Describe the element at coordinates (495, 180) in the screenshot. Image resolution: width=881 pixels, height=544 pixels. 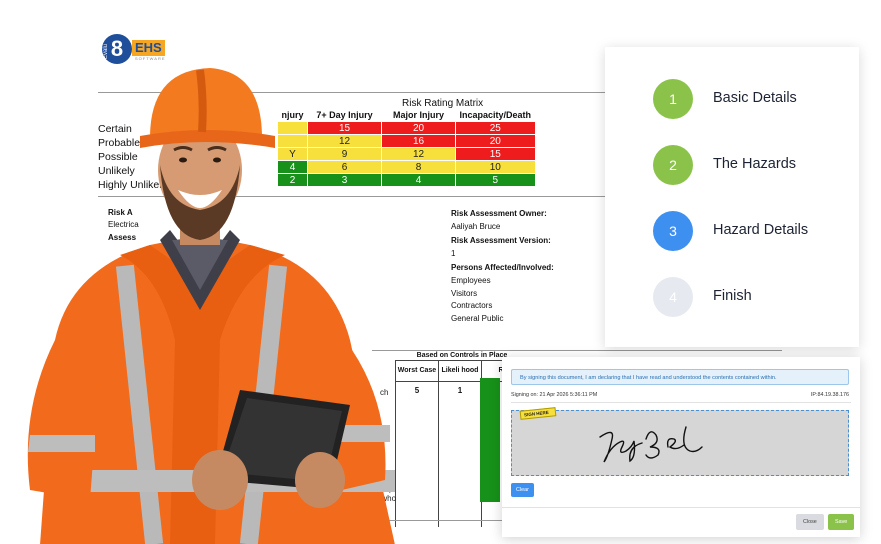
I see `matrix-cell: 5` at that location.